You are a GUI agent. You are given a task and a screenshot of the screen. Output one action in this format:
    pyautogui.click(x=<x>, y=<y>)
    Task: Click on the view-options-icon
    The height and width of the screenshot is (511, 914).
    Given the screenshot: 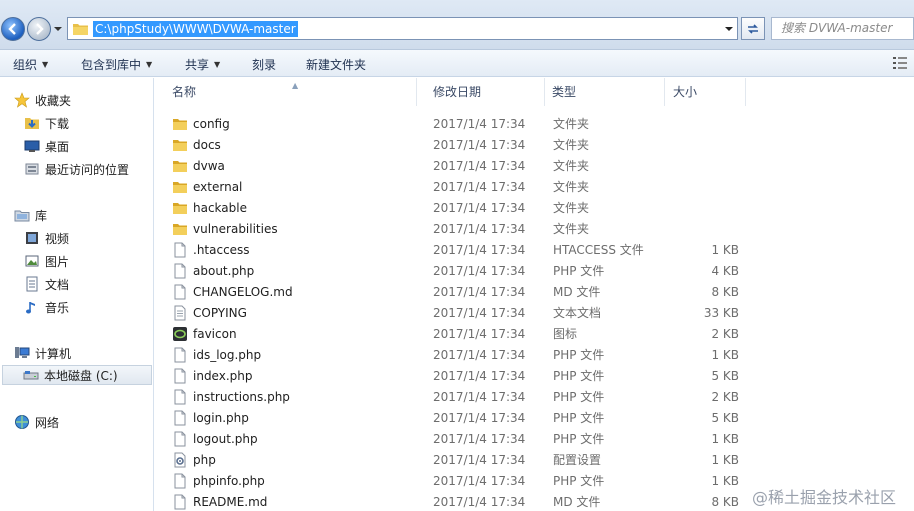 What is the action you would take?
    pyautogui.click(x=900, y=63)
    